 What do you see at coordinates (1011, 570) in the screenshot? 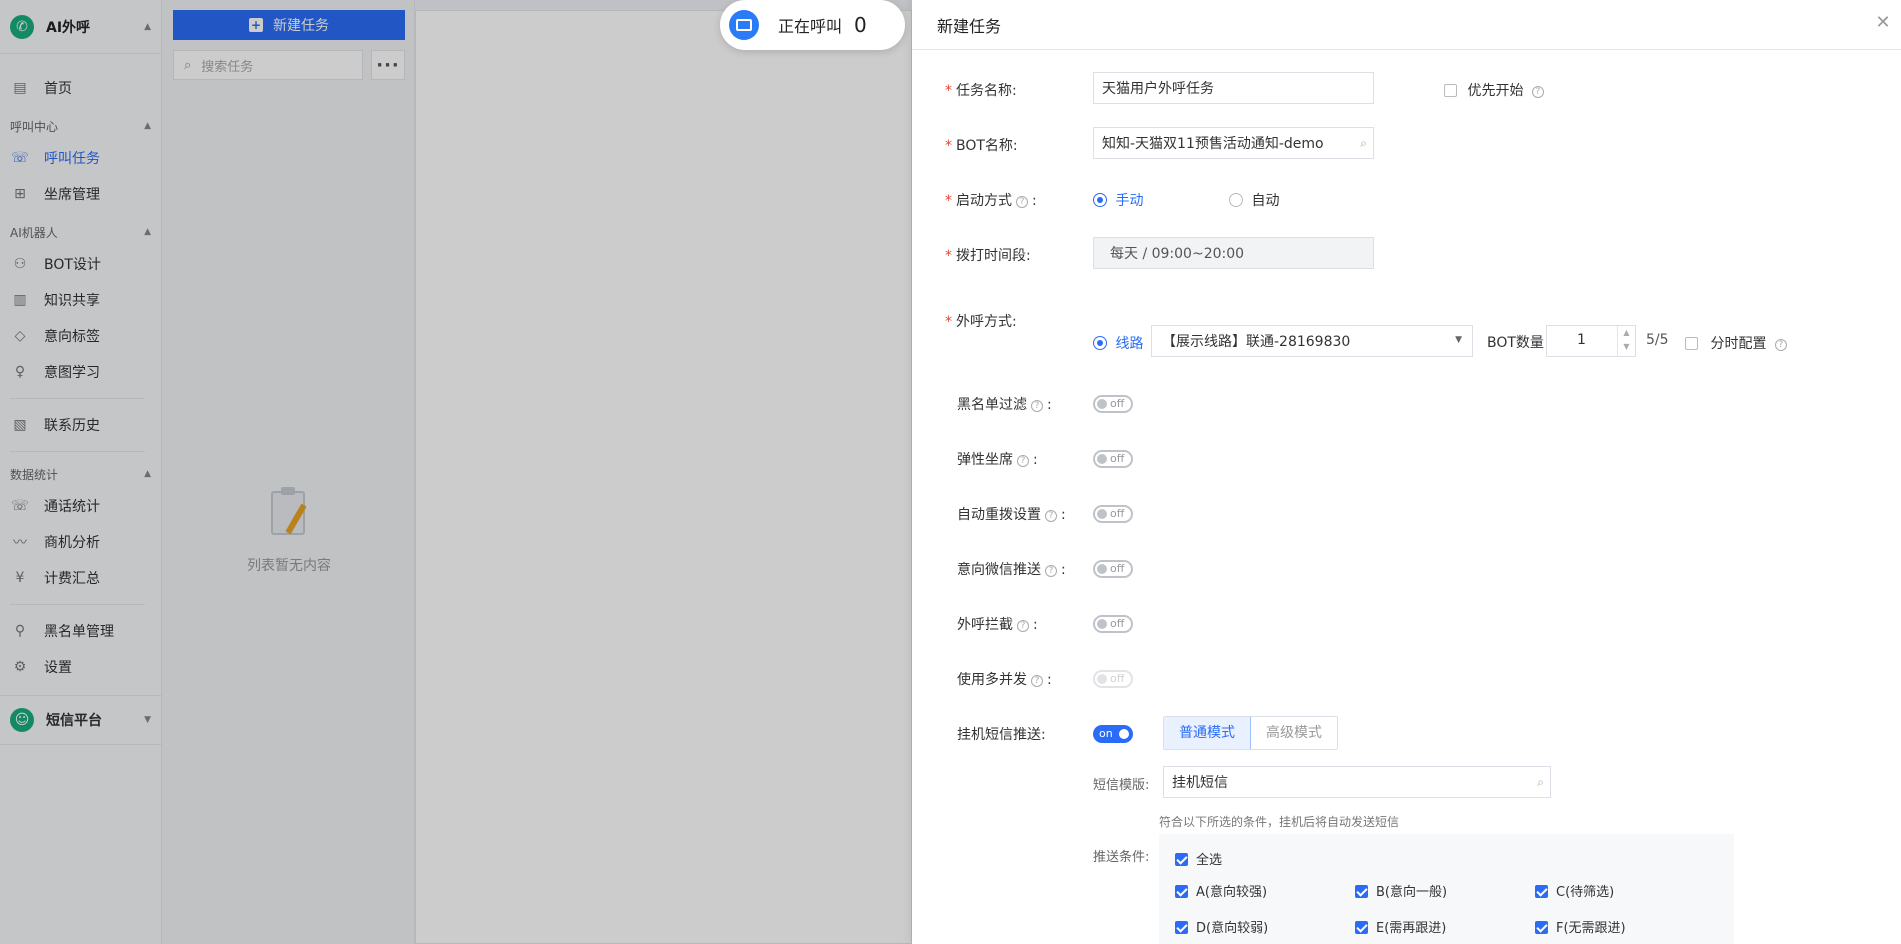
I see `wechat-push-label: 意向微信推送?:` at bounding box center [1011, 570].